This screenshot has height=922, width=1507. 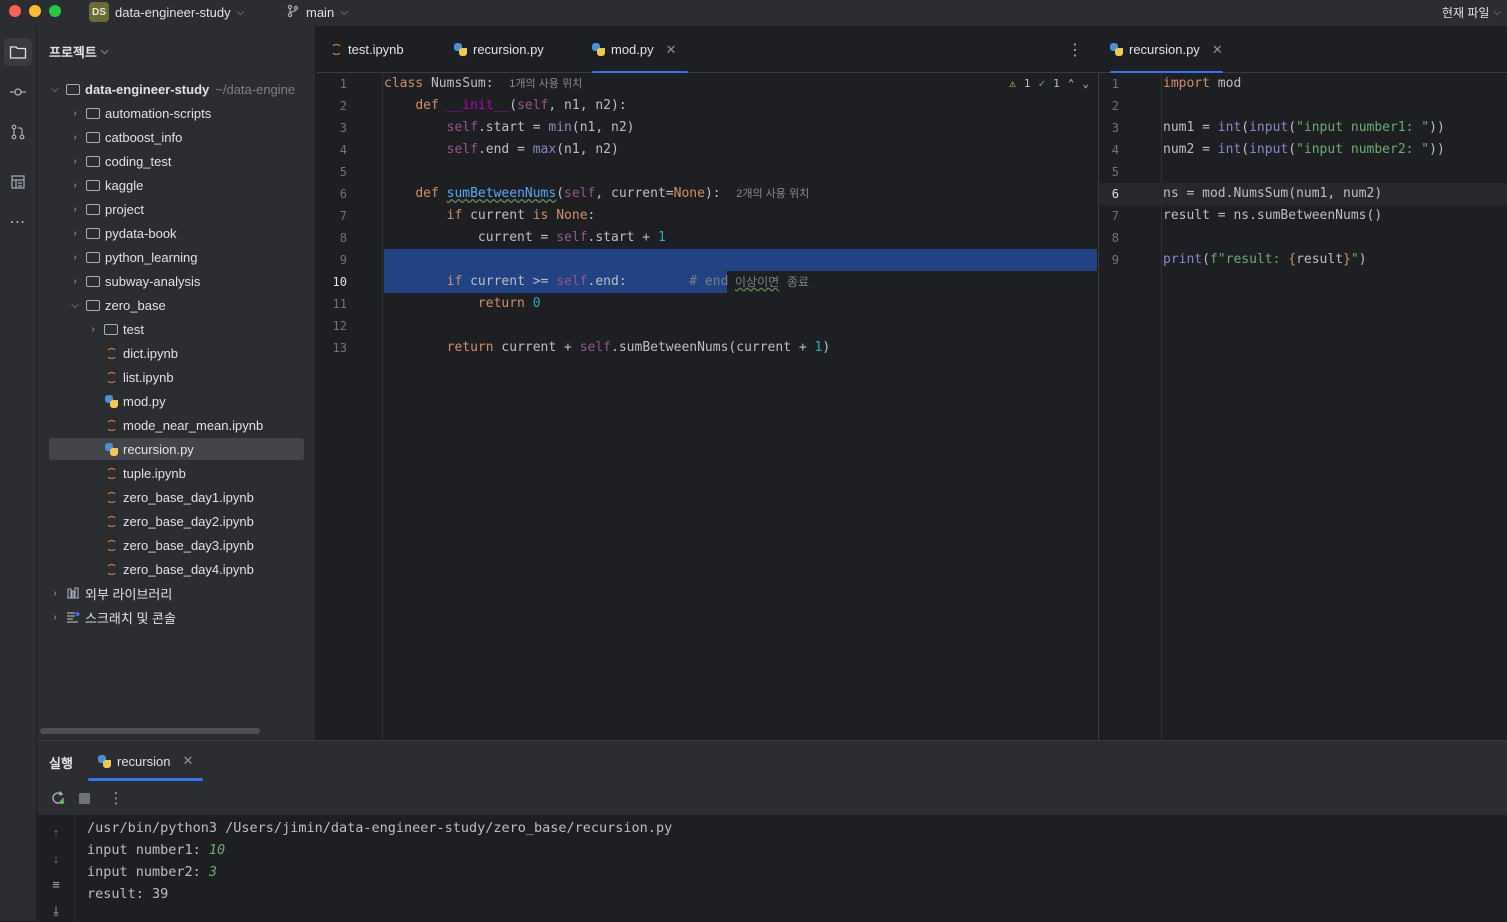 I want to click on scroll-down-icon: ↓, so click(x=56, y=860).